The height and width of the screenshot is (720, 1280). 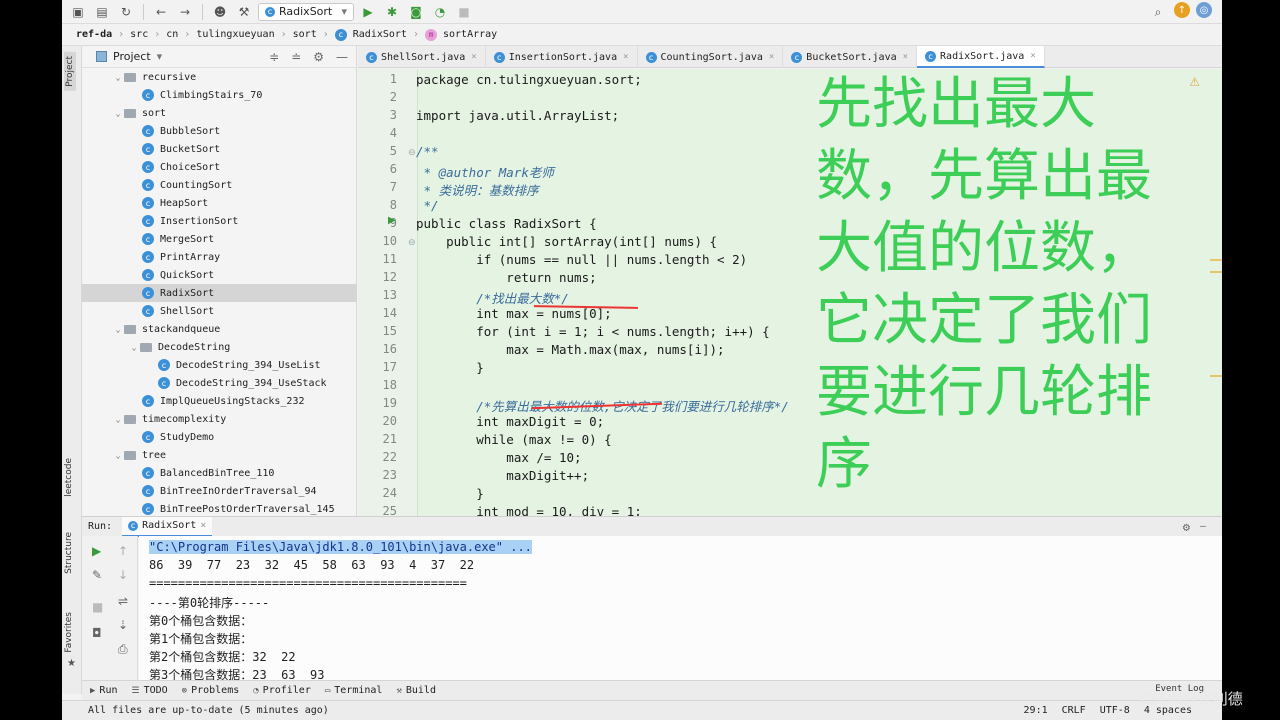 What do you see at coordinates (69, 553) in the screenshot?
I see `structure-tool-tab: Structure` at bounding box center [69, 553].